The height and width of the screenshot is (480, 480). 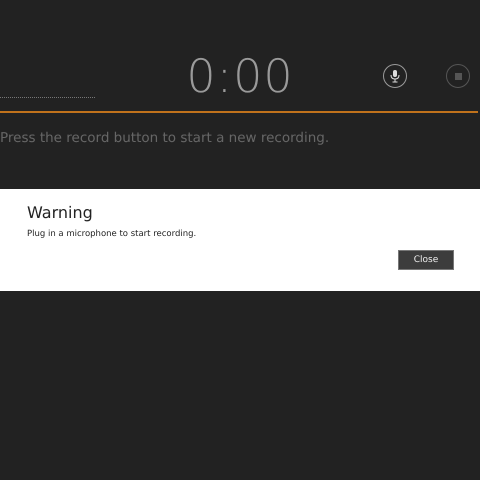 What do you see at coordinates (112, 234) in the screenshot?
I see `dialog-message: Plug in a microphone to start recording.` at bounding box center [112, 234].